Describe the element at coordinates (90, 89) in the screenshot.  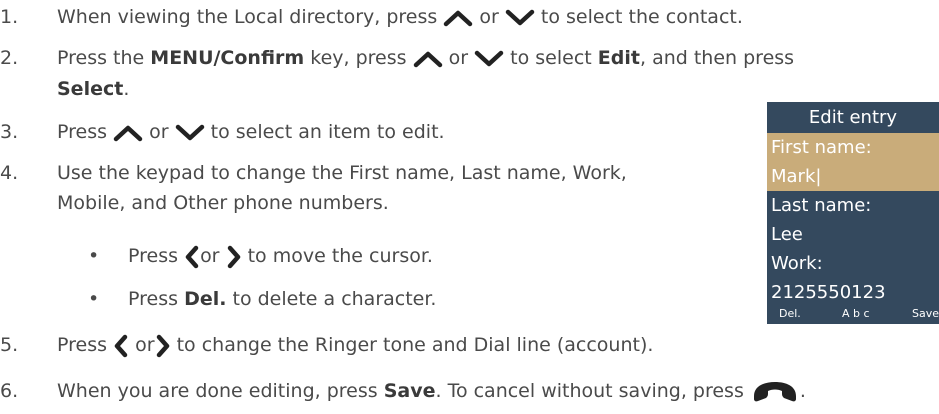
I see `select-label: Select` at that location.